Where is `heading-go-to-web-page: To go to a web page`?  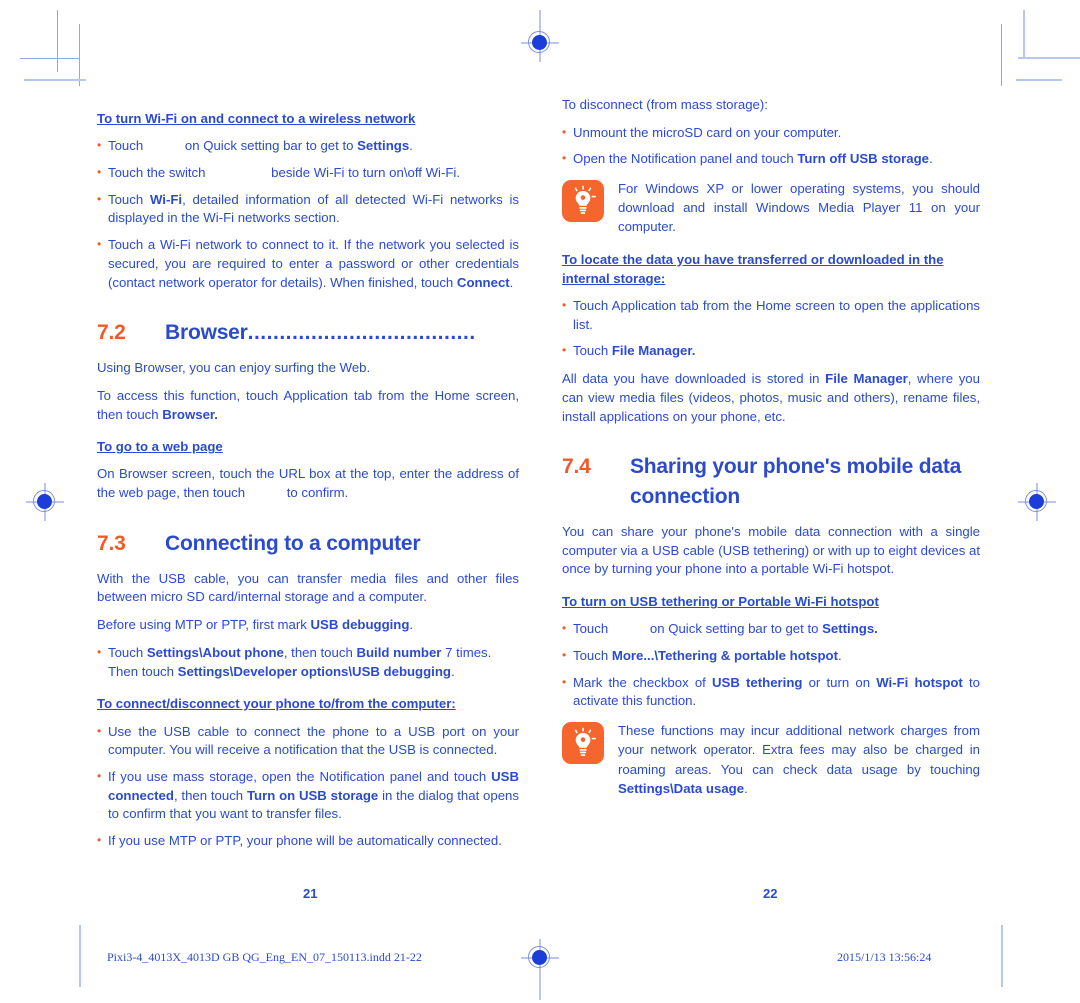 heading-go-to-web-page: To go to a web page is located at coordinates (160, 447).